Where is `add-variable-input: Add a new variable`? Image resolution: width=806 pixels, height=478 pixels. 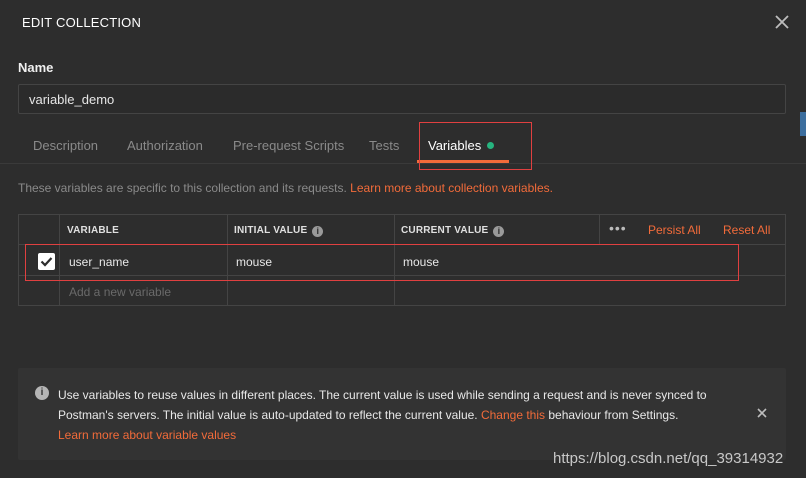 add-variable-input: Add a new variable is located at coordinates (120, 292).